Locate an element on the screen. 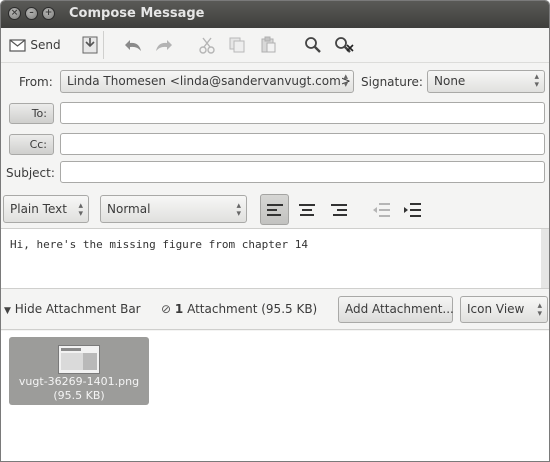 Image resolution: width=550 pixels, height=462 pixels. align-left-icon is located at coordinates (274, 209).